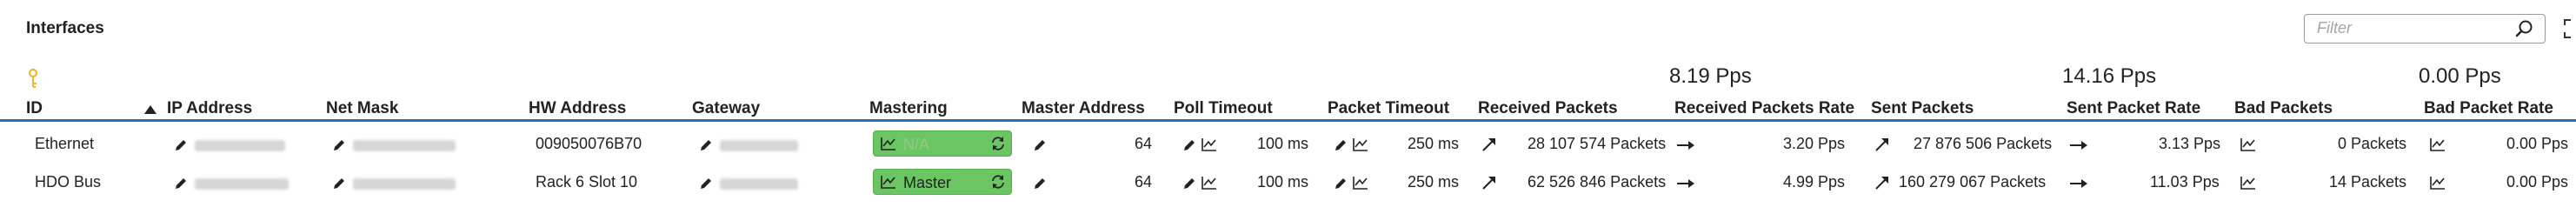 This screenshot has height=214, width=2576. Describe the element at coordinates (1223, 108) in the screenshot. I see `col-header-poll-timeout: Poll Timeout` at that location.